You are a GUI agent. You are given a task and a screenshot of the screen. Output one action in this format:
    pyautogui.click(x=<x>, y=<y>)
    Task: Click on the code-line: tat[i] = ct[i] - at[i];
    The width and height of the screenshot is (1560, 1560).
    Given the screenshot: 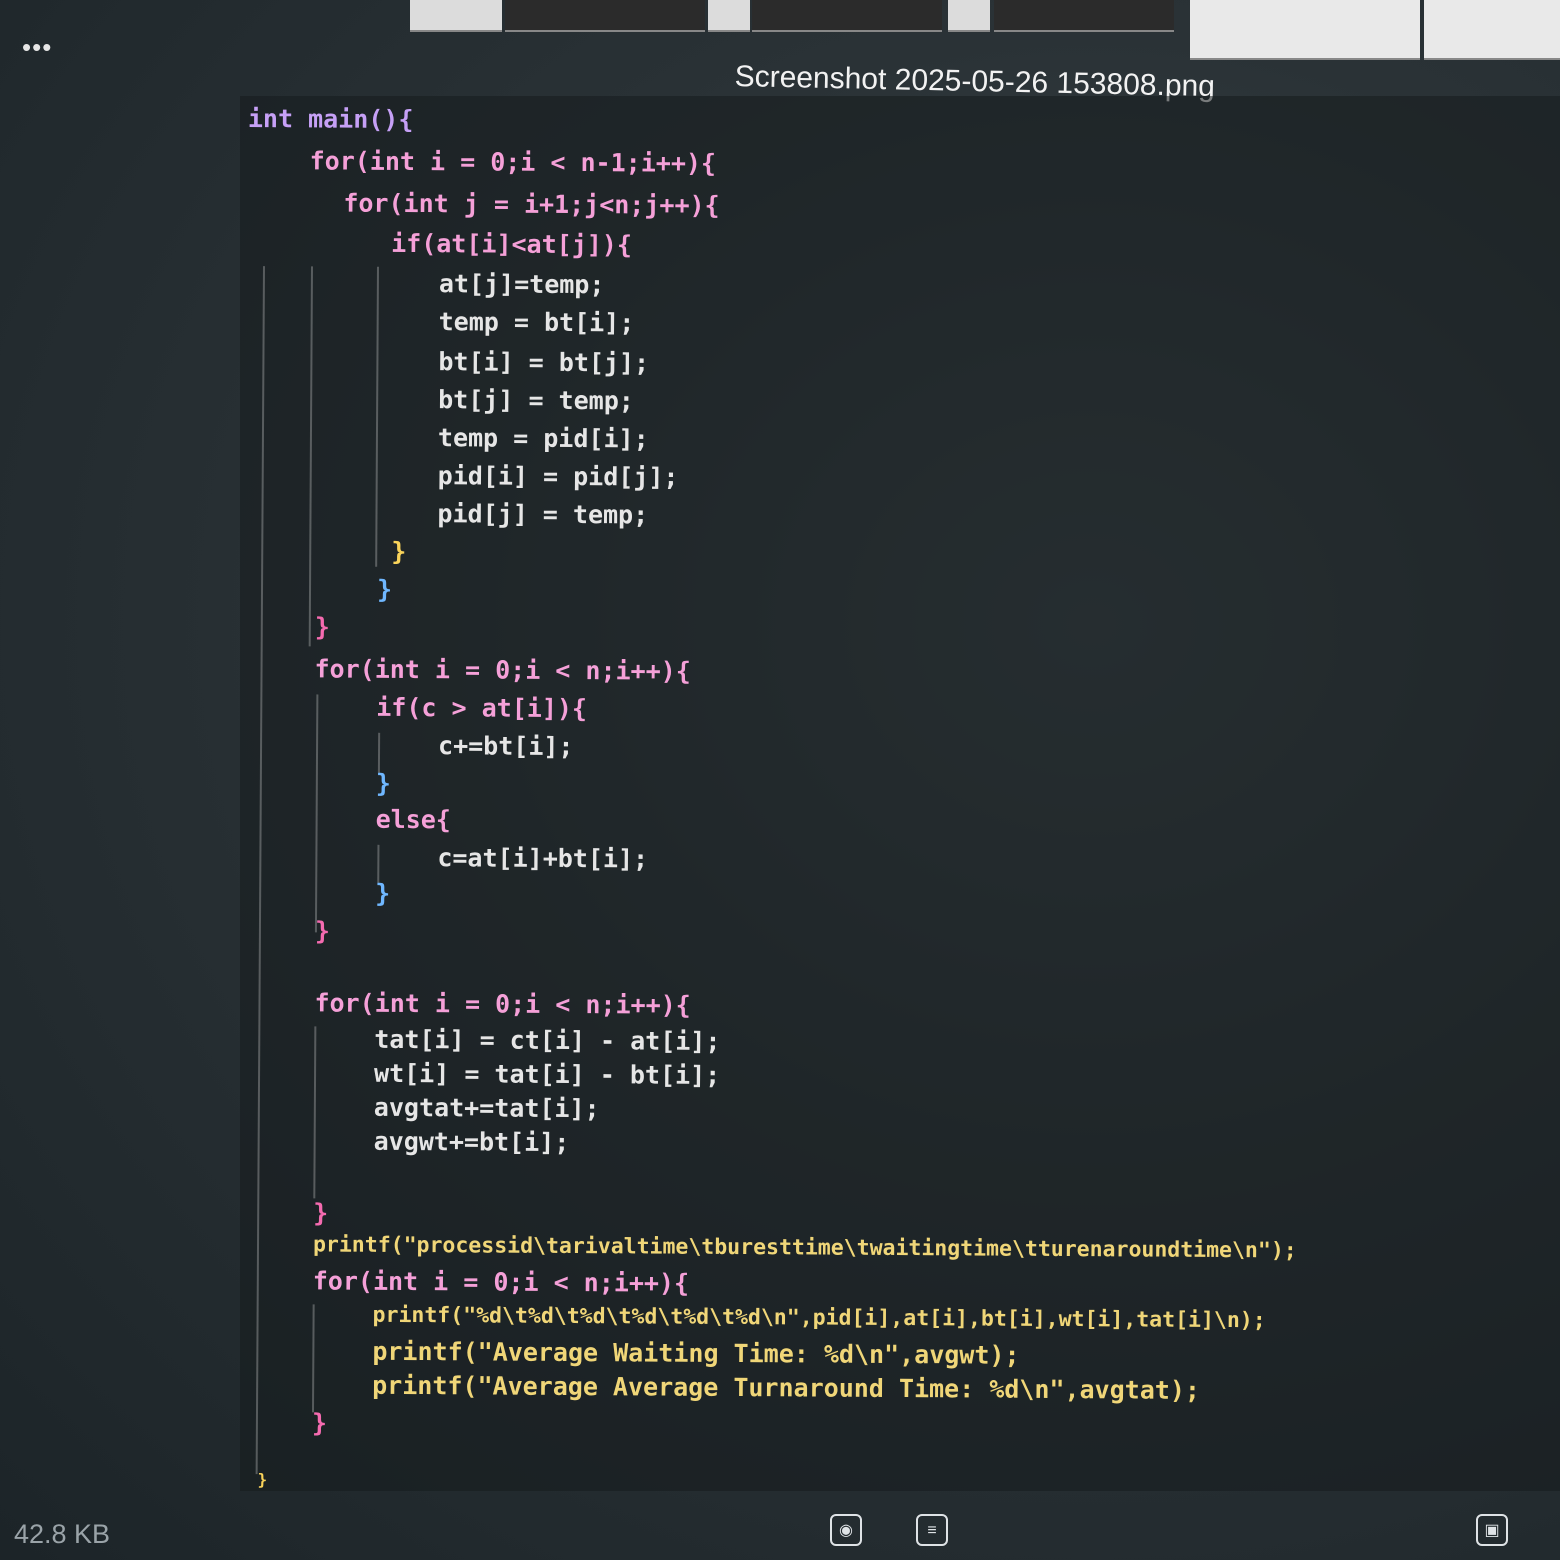 What is the action you would take?
    pyautogui.click(x=547, y=1040)
    